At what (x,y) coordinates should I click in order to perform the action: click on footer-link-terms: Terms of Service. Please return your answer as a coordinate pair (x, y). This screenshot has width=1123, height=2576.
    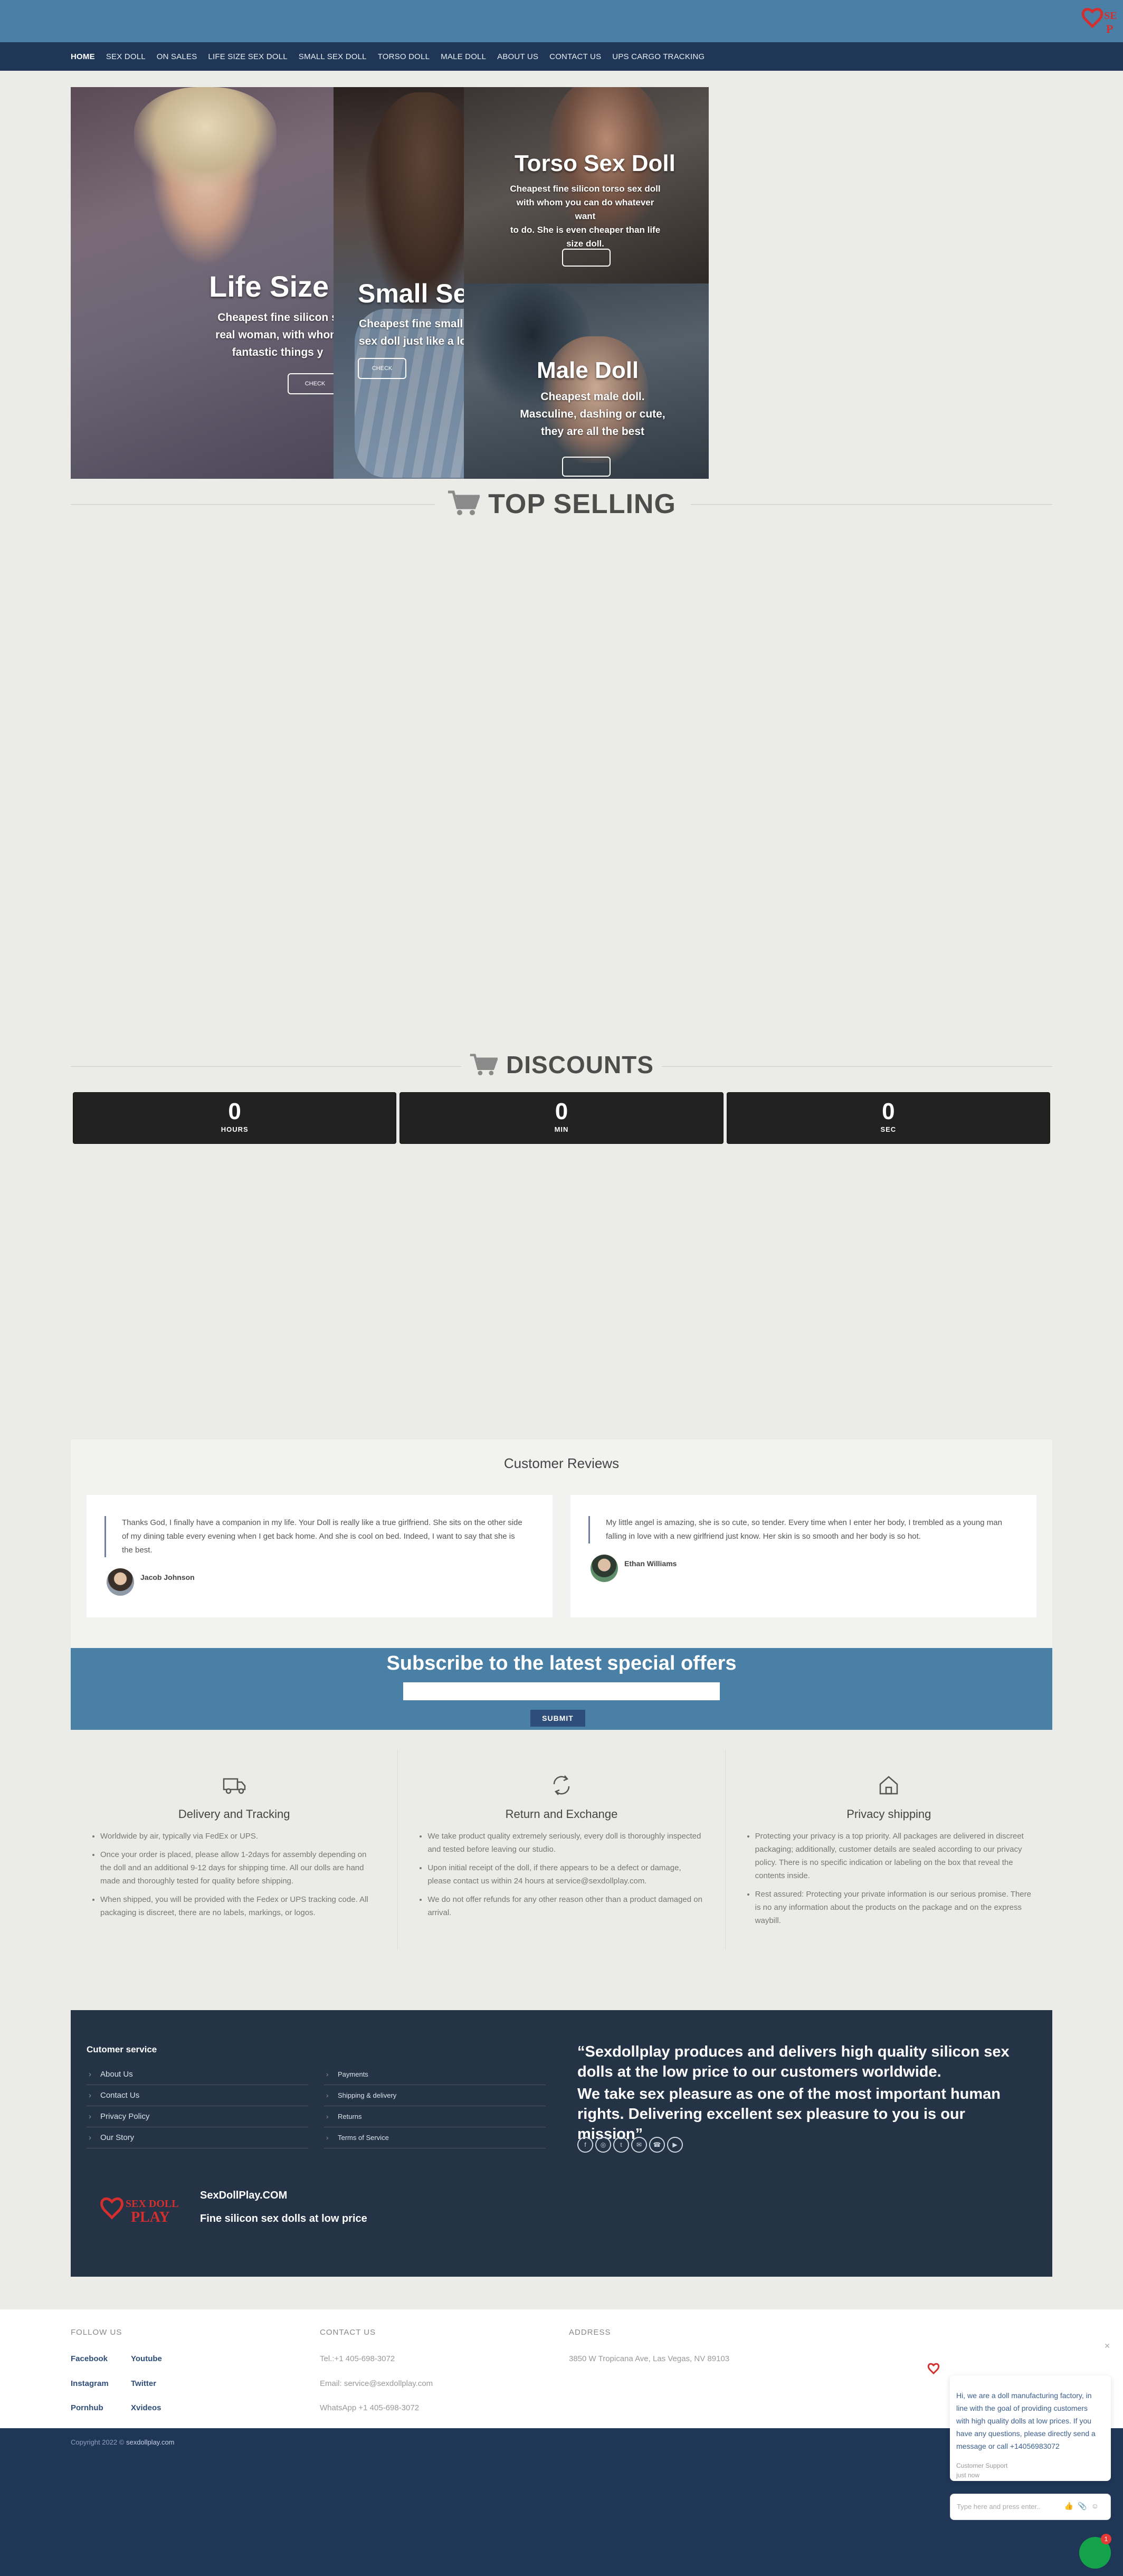
    Looking at the image, I should click on (435, 2137).